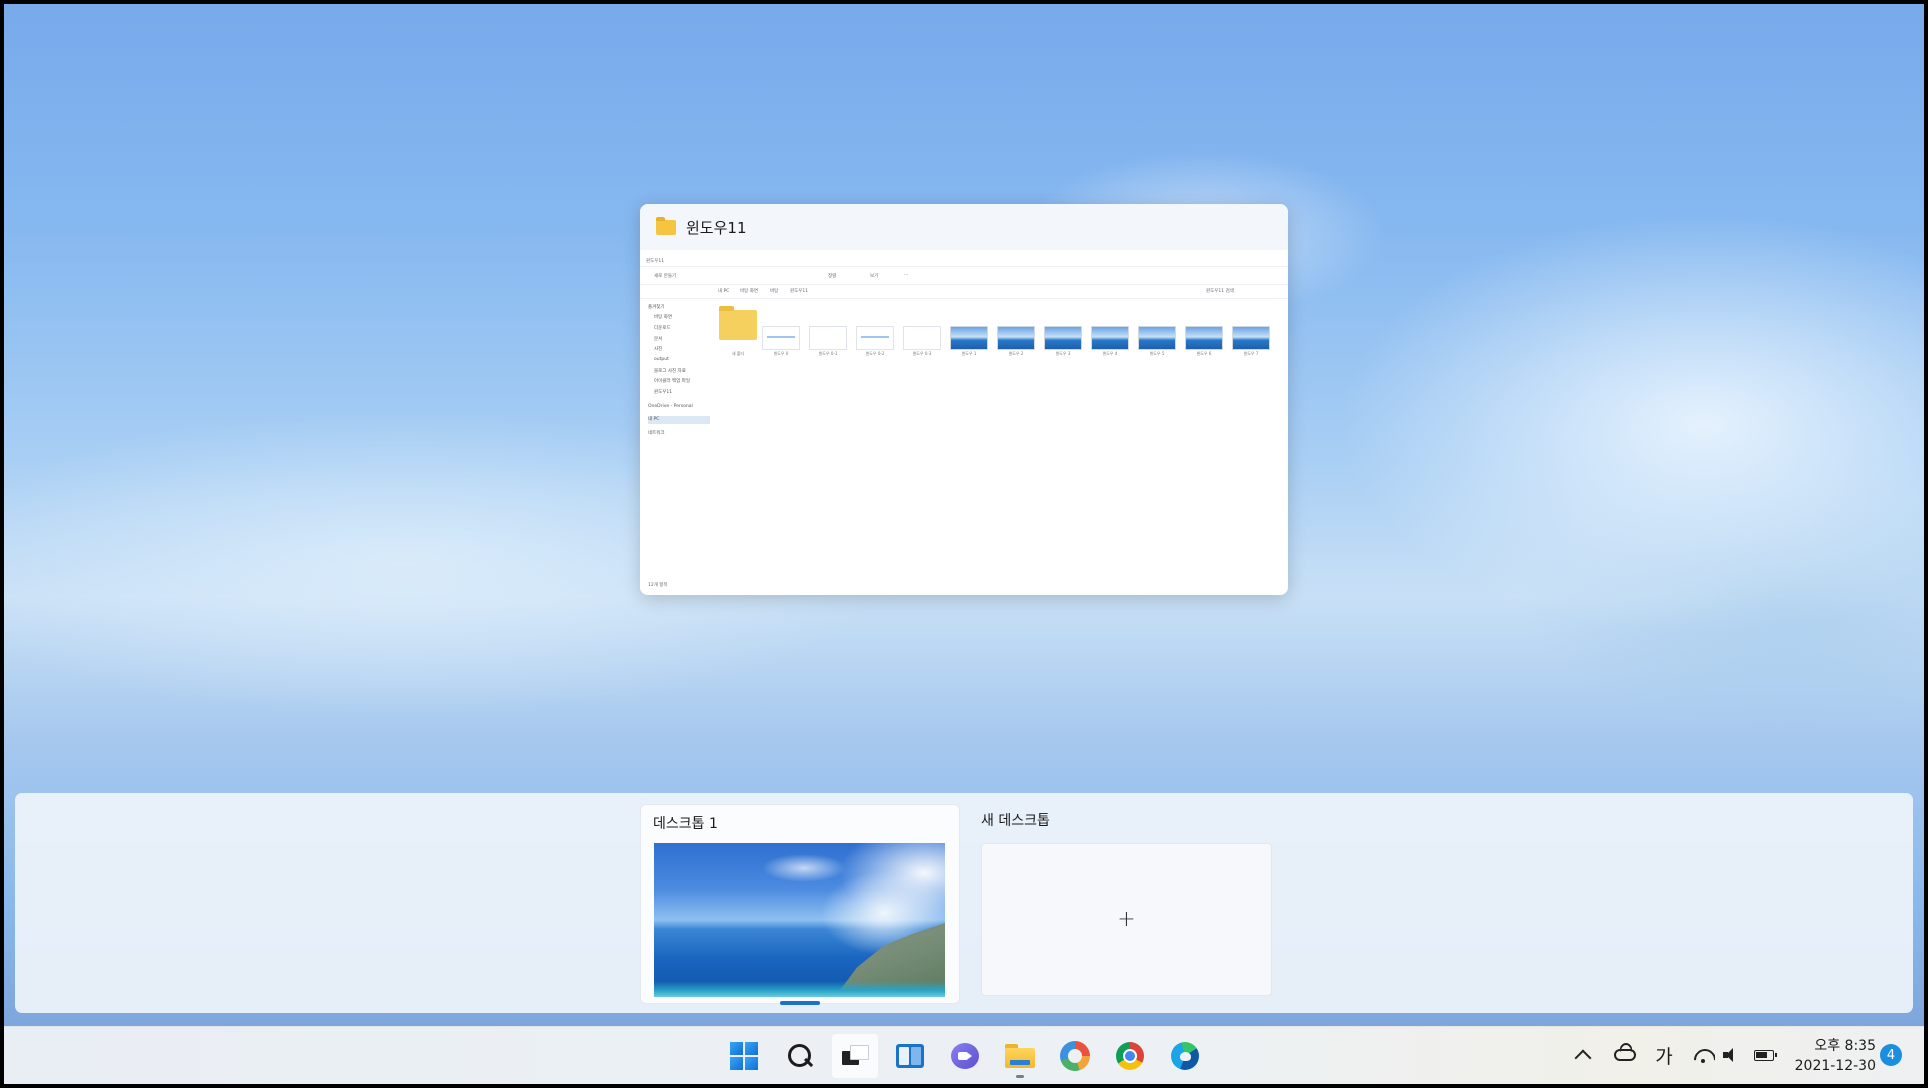 Image resolution: width=1928 pixels, height=1088 pixels. I want to click on mini-nav-item: 네트워크, so click(656, 433).